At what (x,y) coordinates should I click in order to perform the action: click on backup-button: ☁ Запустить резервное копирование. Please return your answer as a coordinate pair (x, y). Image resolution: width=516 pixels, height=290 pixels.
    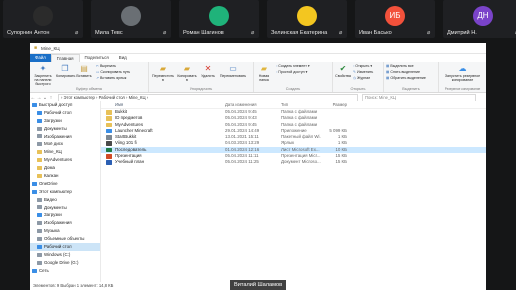
    Looking at the image, I should click on (462, 75).